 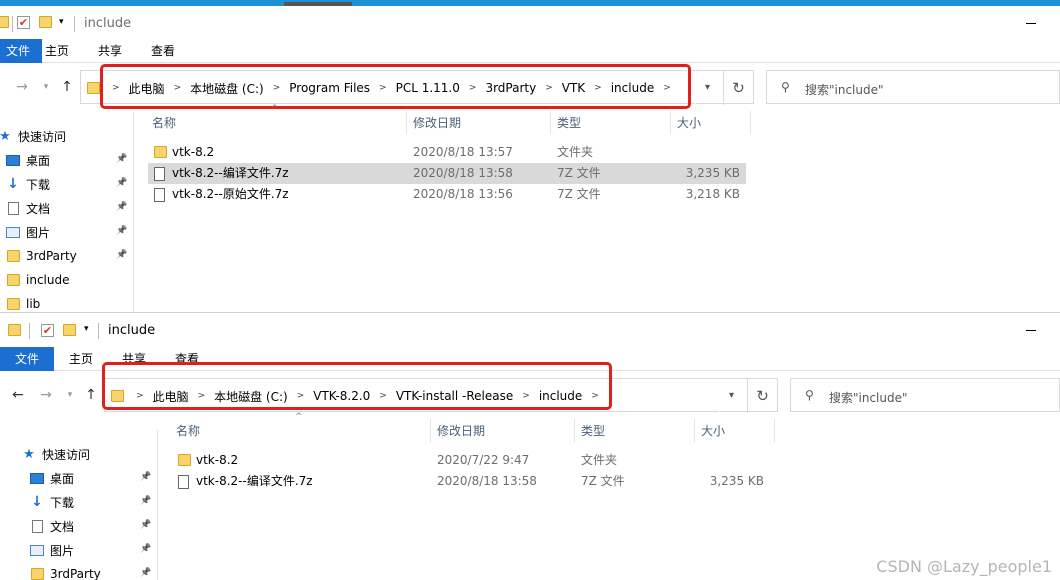 What do you see at coordinates (18, 395) in the screenshot?
I see `back-arrow-icon: ←` at bounding box center [18, 395].